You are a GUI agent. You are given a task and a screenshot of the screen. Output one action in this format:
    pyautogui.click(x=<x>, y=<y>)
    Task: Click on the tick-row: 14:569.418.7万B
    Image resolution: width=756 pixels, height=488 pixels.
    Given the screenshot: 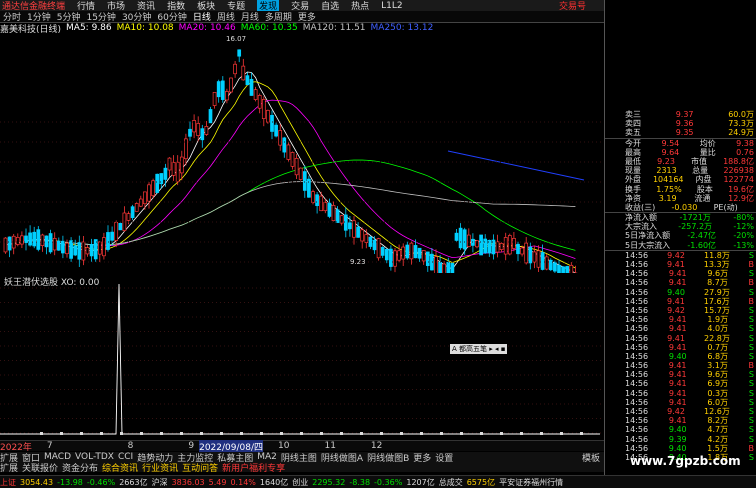 What is the action you would take?
    pyautogui.click(x=680, y=282)
    